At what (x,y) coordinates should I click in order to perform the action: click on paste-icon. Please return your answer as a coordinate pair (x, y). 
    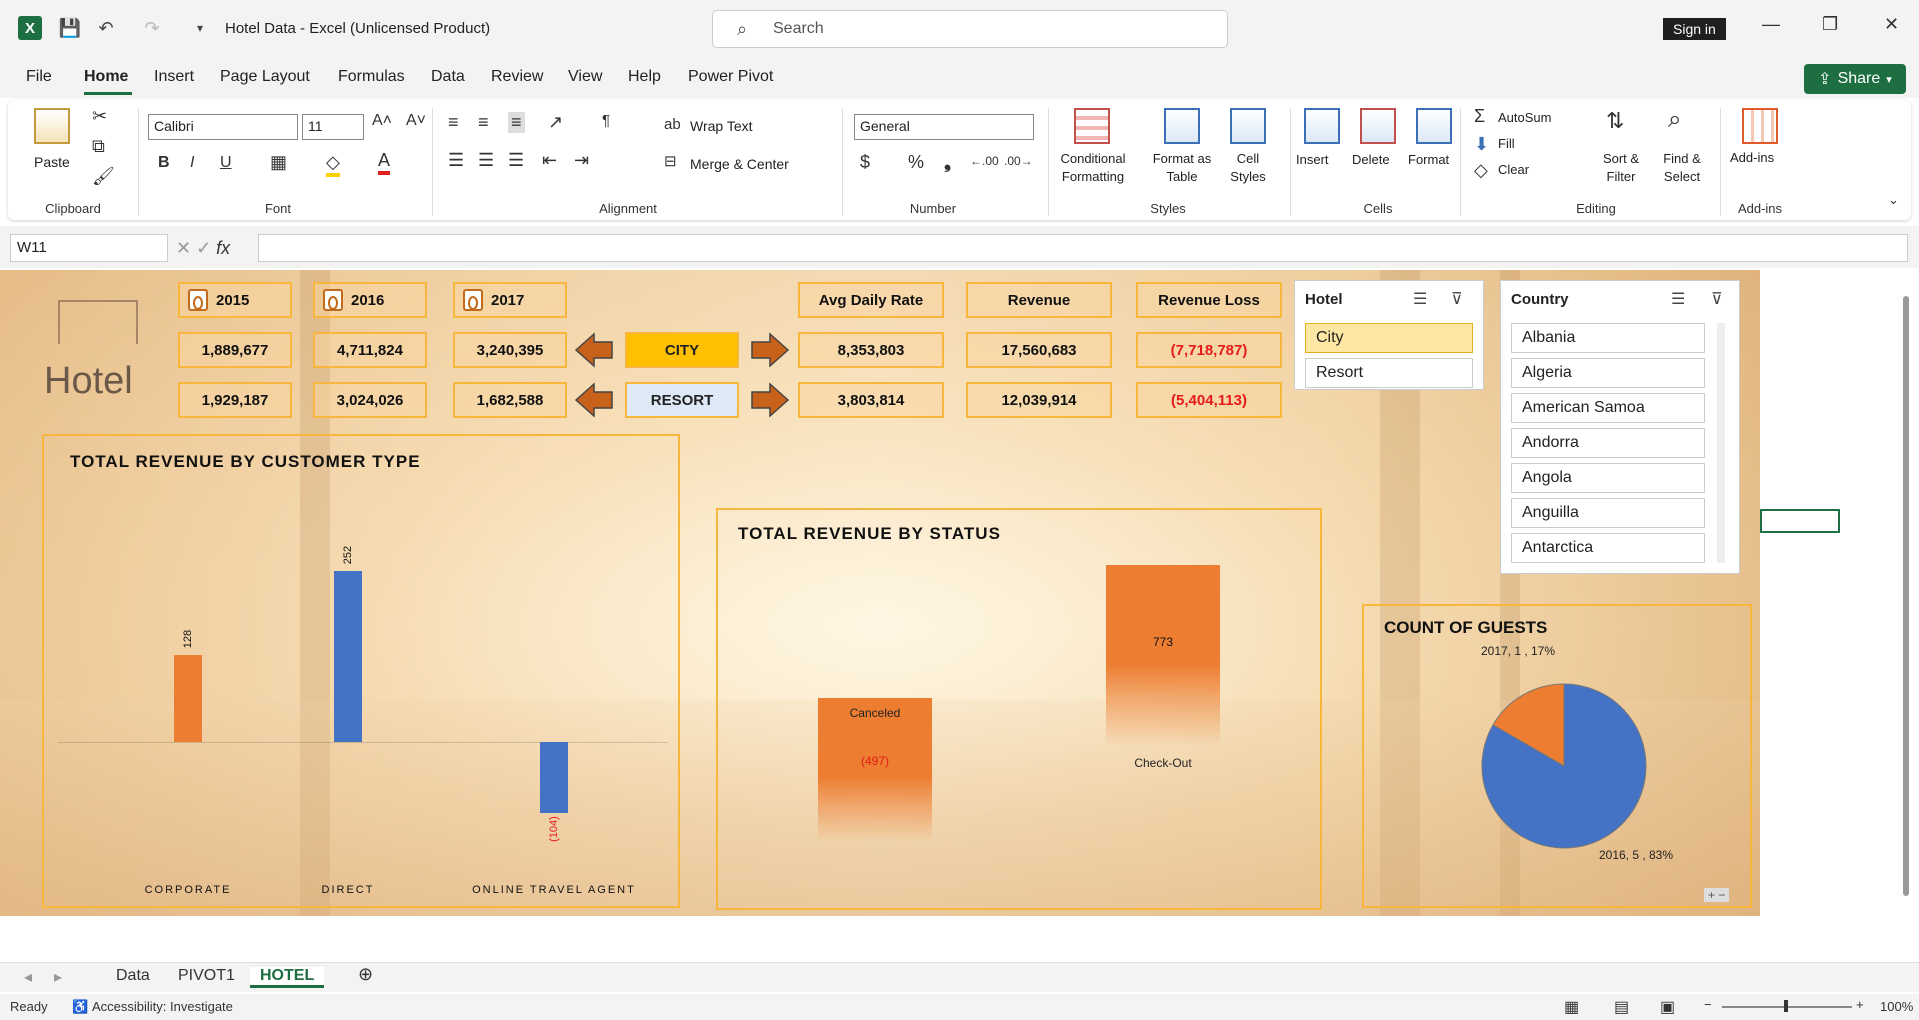
    Looking at the image, I should click on (52, 126).